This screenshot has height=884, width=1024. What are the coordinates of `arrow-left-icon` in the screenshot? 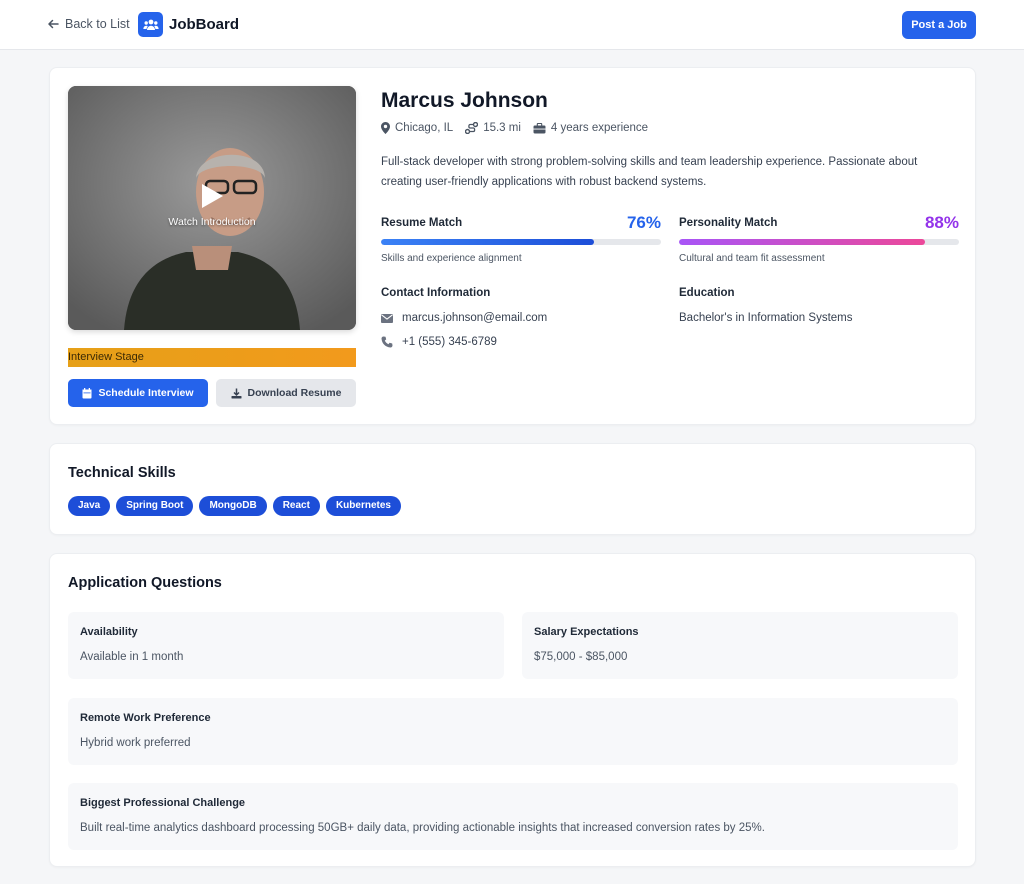 It's located at (53, 24).